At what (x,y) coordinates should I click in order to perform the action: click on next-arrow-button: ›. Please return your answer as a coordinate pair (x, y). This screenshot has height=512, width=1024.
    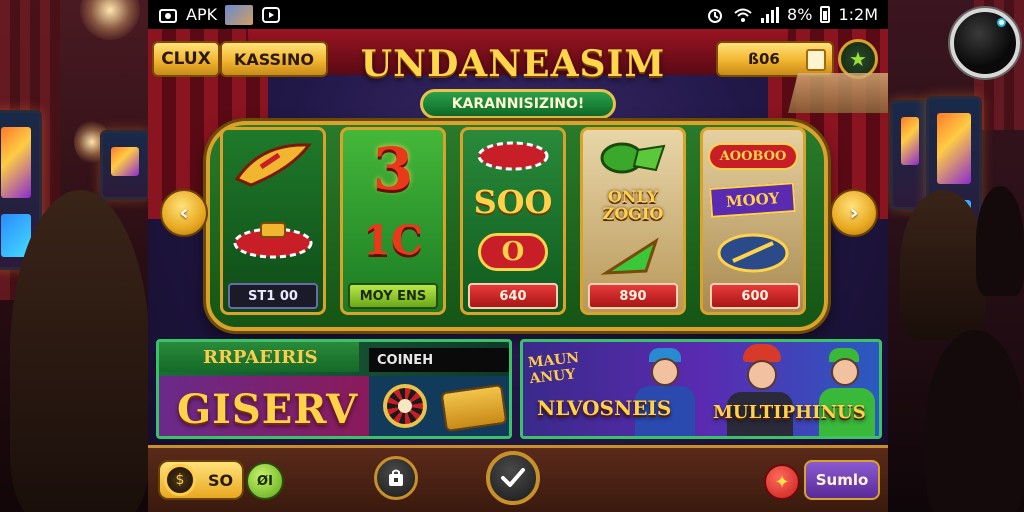
    Looking at the image, I should click on (854, 213).